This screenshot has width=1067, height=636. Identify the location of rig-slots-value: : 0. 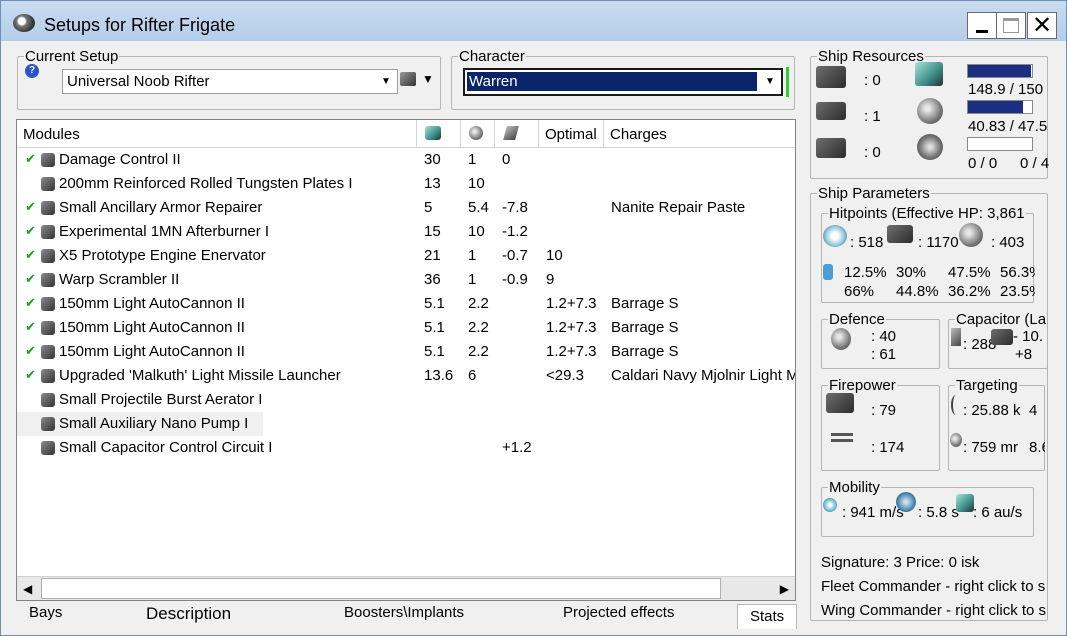
(872, 152).